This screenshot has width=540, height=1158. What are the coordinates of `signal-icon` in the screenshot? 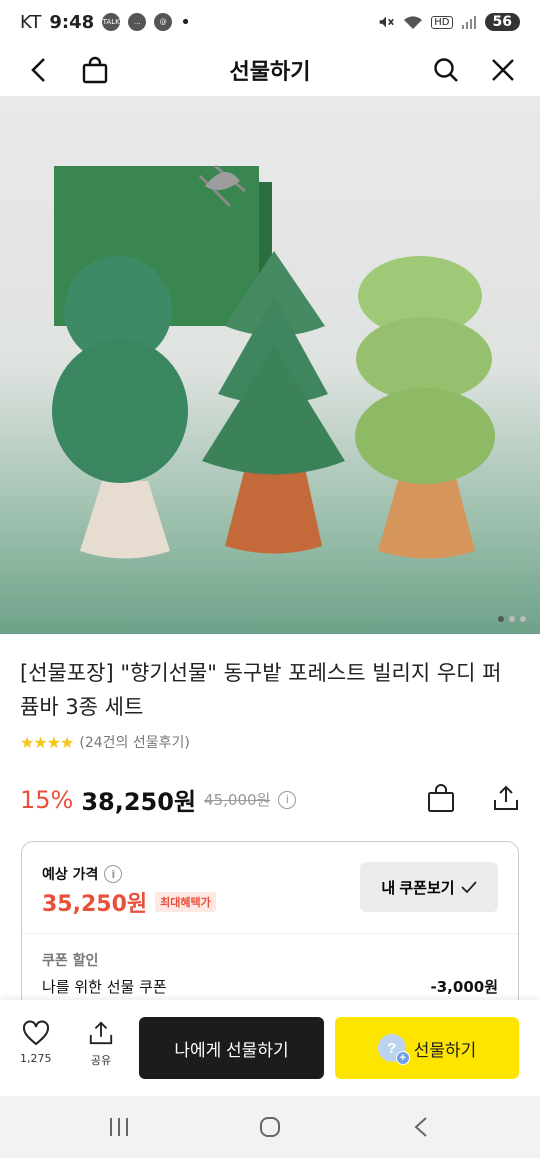 It's located at (468, 22).